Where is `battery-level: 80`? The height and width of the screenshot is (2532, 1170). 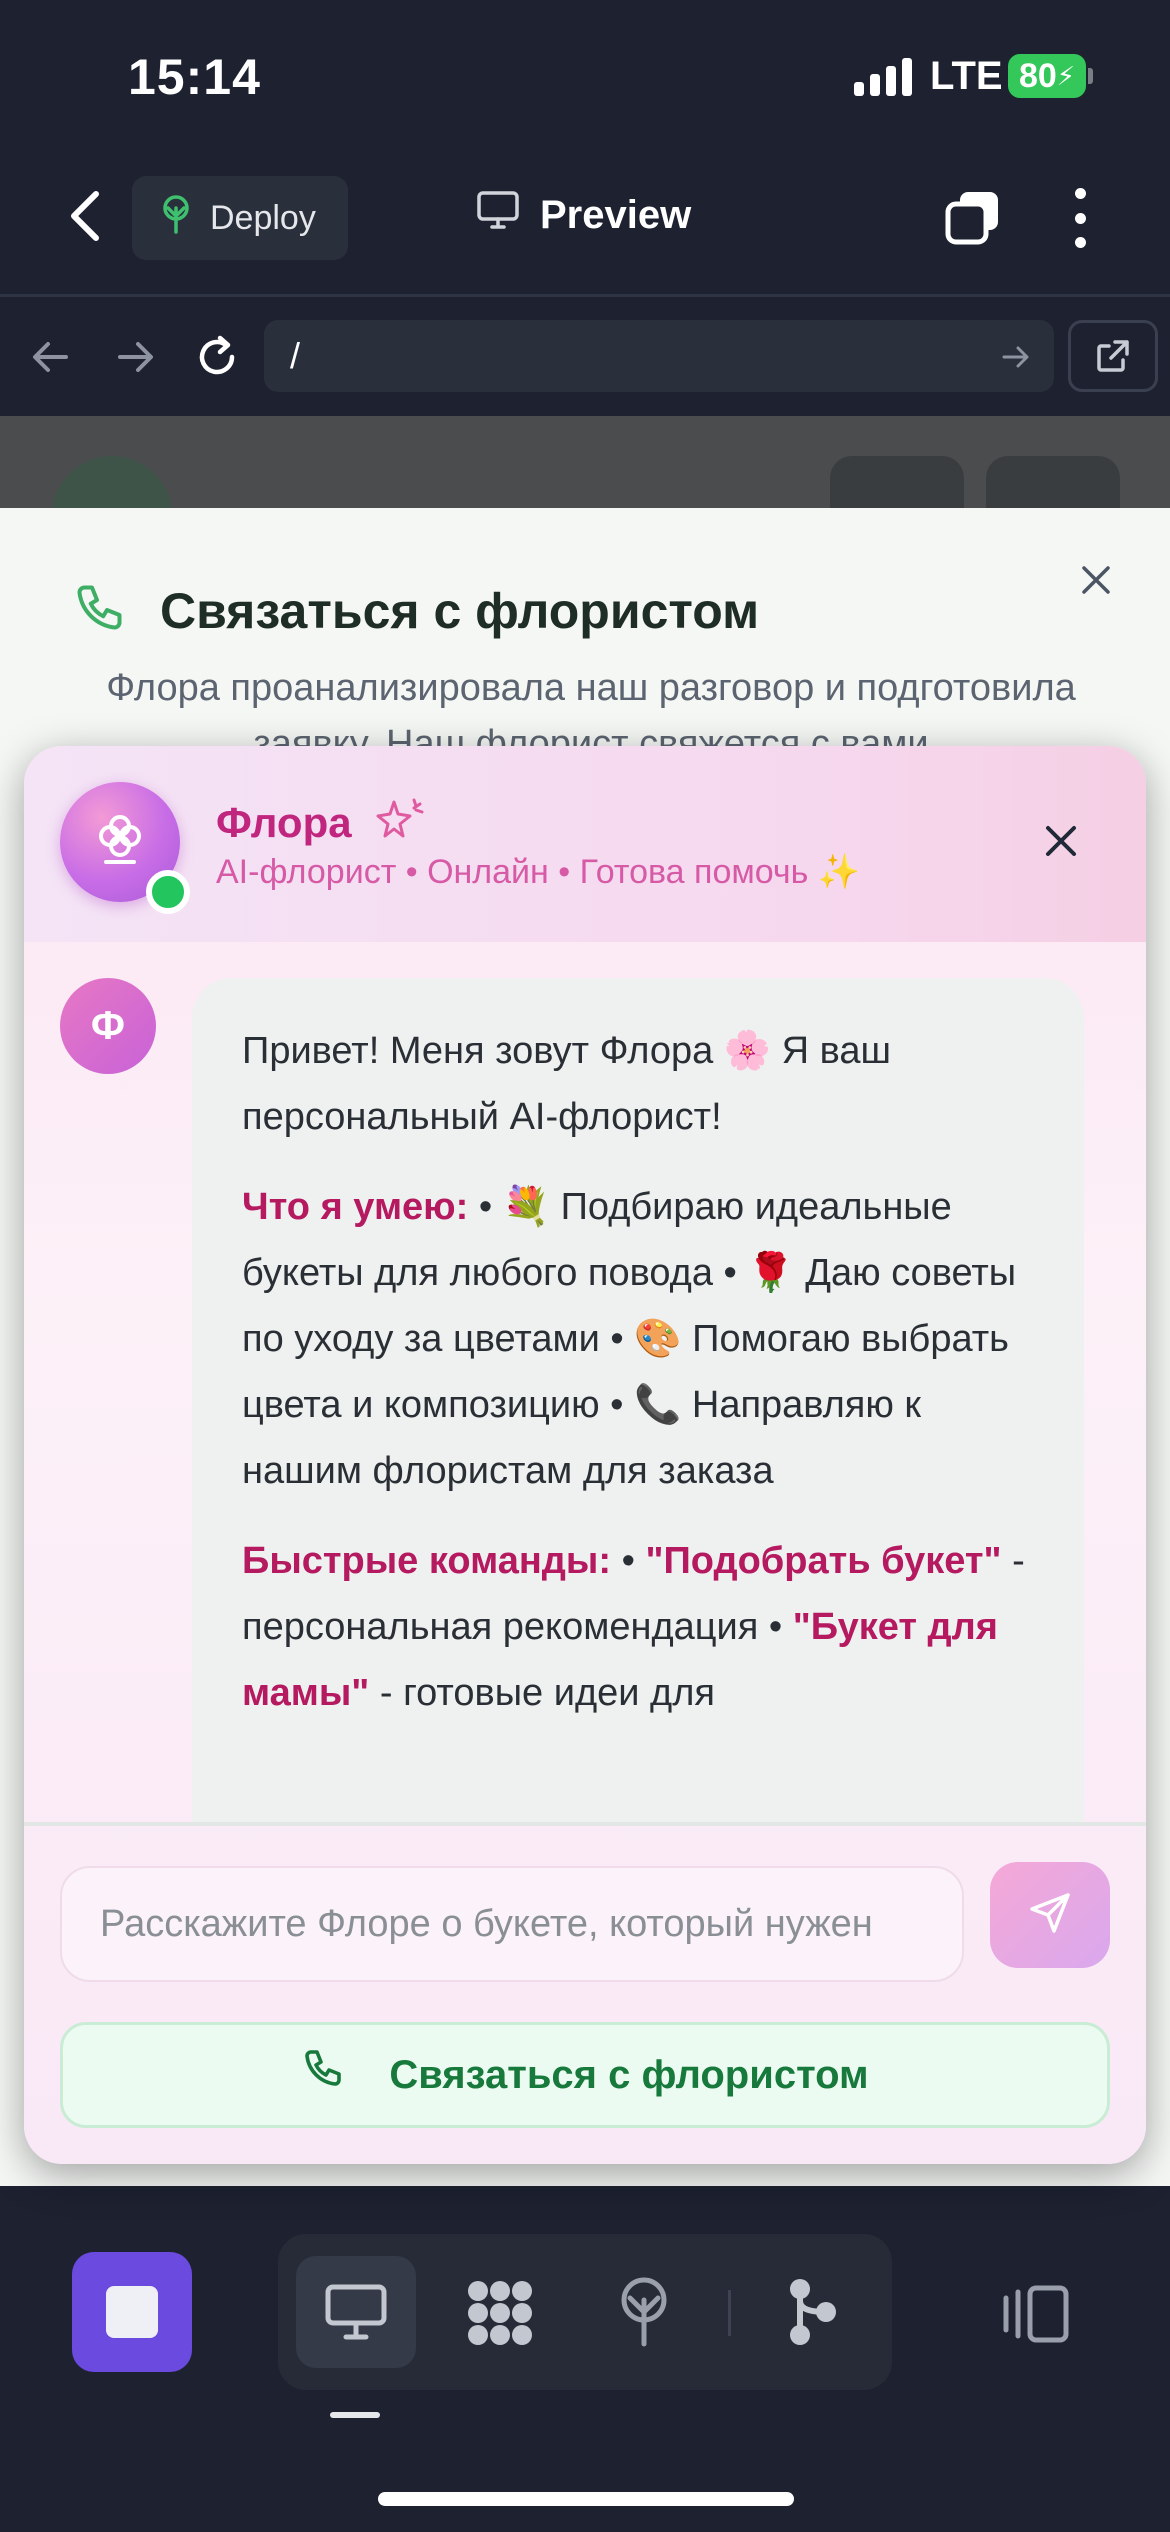
battery-level: 80 is located at coordinates (1037, 75).